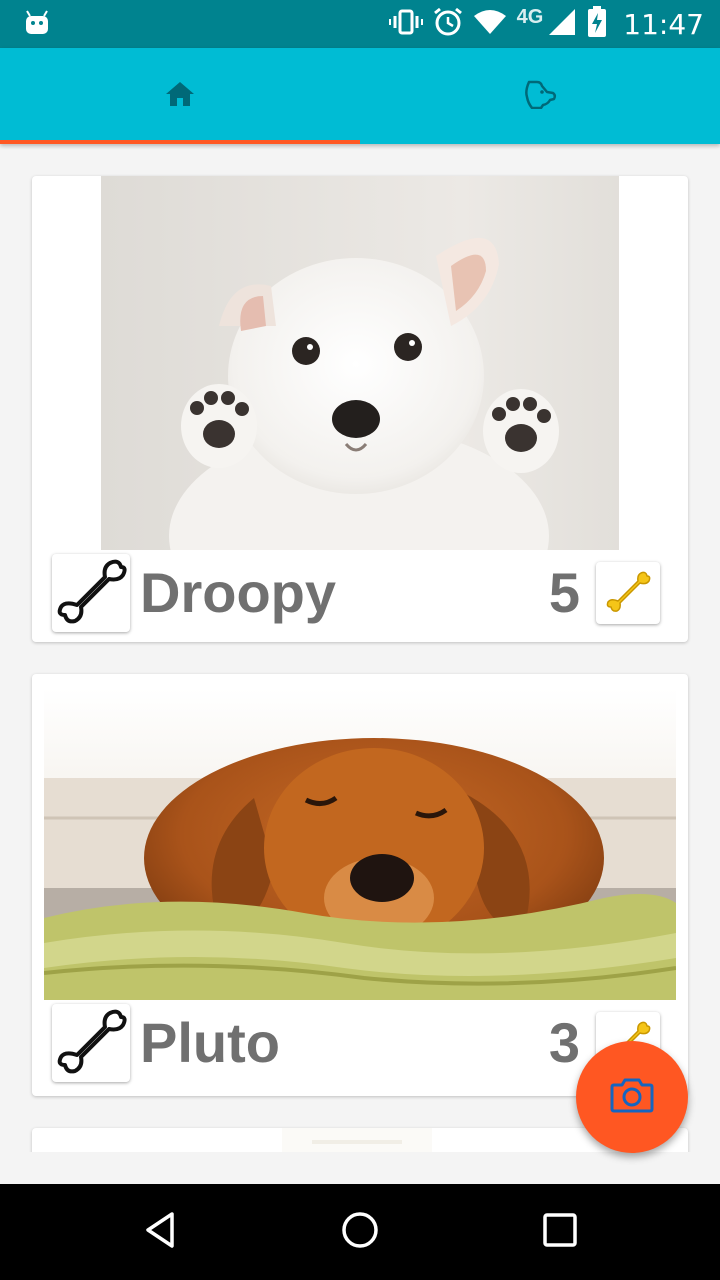  I want to click on tab-dogs, so click(540, 96).